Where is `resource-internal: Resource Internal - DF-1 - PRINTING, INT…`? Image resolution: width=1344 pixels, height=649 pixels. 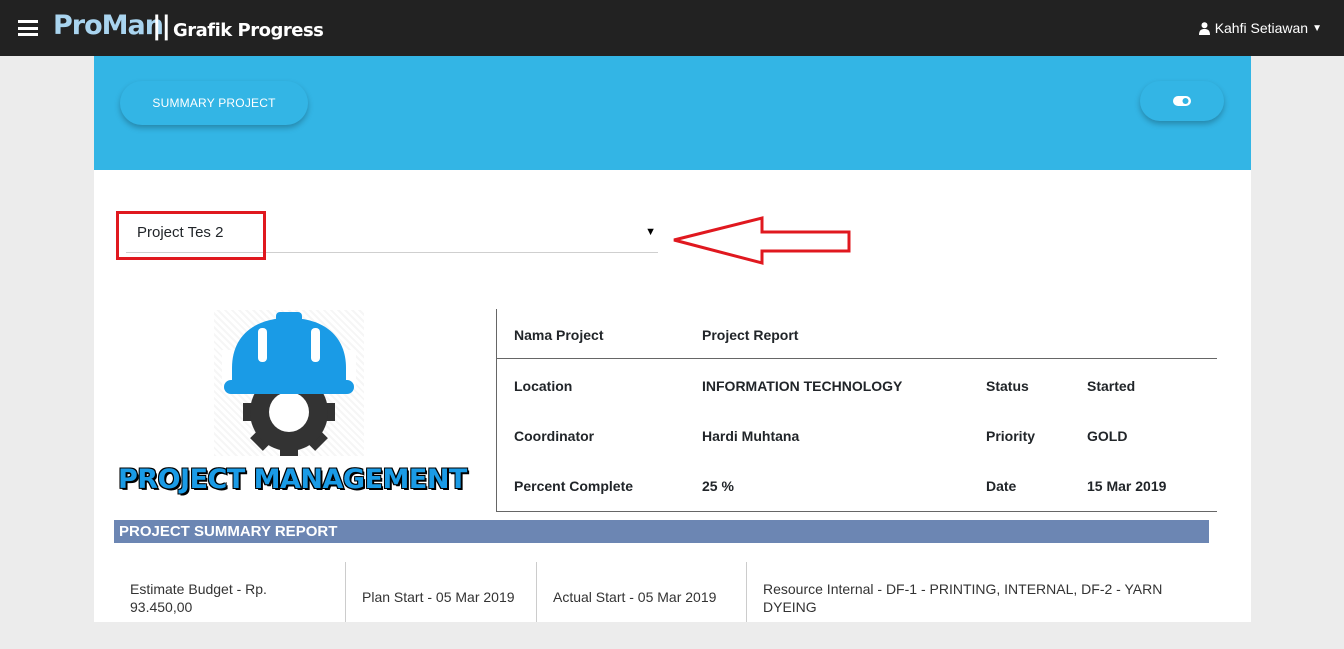 resource-internal: Resource Internal - DF-1 - PRINTING, INT… is located at coordinates (963, 598).